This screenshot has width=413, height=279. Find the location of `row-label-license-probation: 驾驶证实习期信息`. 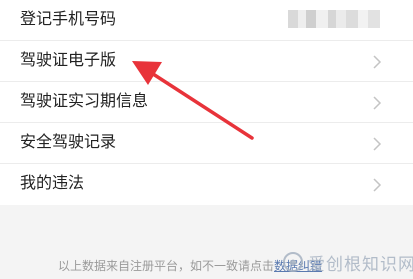

row-label-license-probation: 驾驶证实习期信息 is located at coordinates (84, 100).